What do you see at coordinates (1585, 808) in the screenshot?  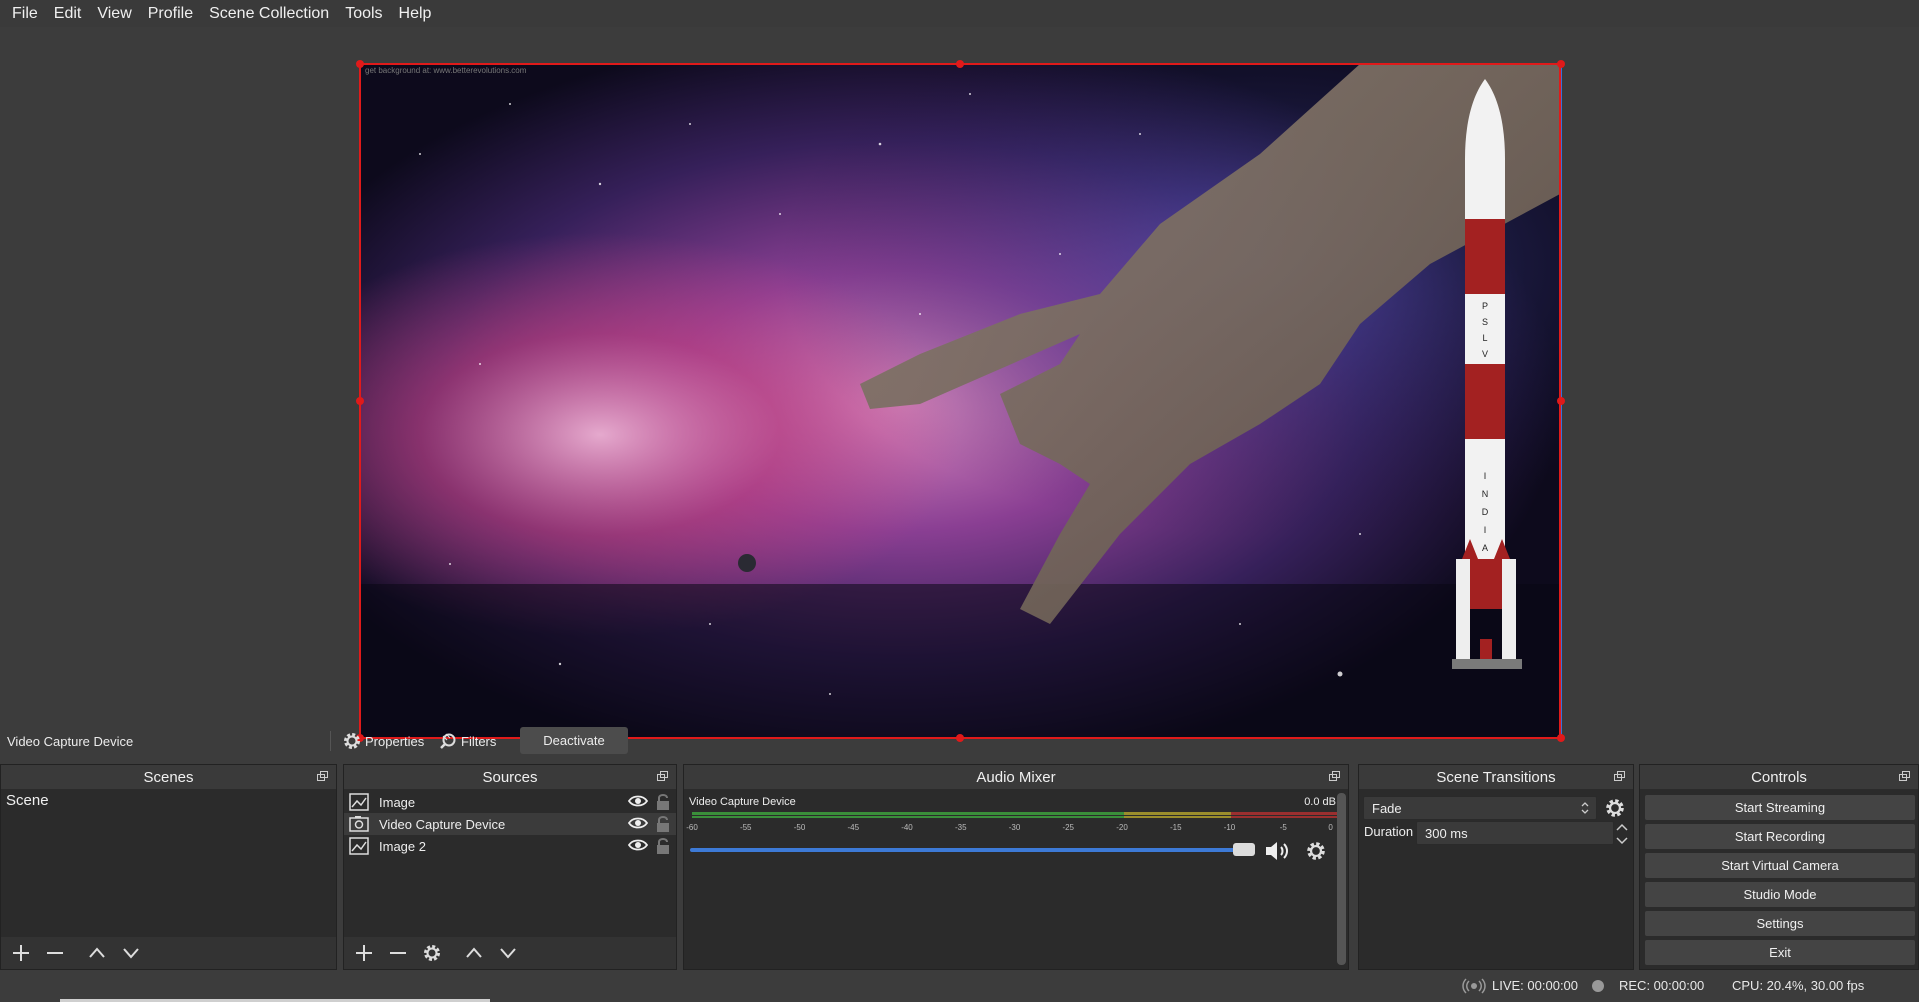 I see `chevron-updown-icon` at bounding box center [1585, 808].